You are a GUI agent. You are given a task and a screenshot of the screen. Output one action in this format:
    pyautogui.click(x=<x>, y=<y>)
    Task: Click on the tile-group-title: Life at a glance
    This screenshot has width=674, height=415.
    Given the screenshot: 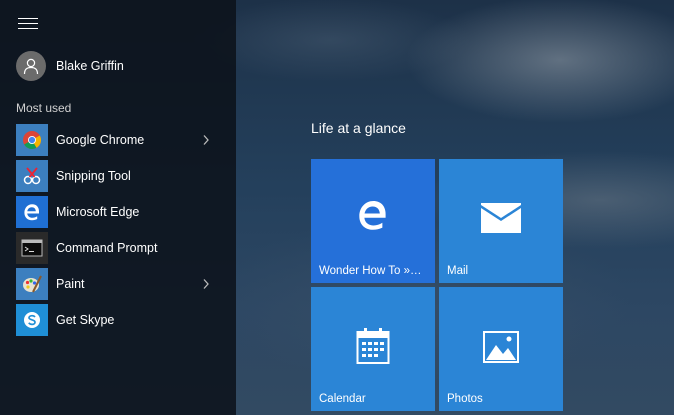 What is the action you would take?
    pyautogui.click(x=358, y=128)
    